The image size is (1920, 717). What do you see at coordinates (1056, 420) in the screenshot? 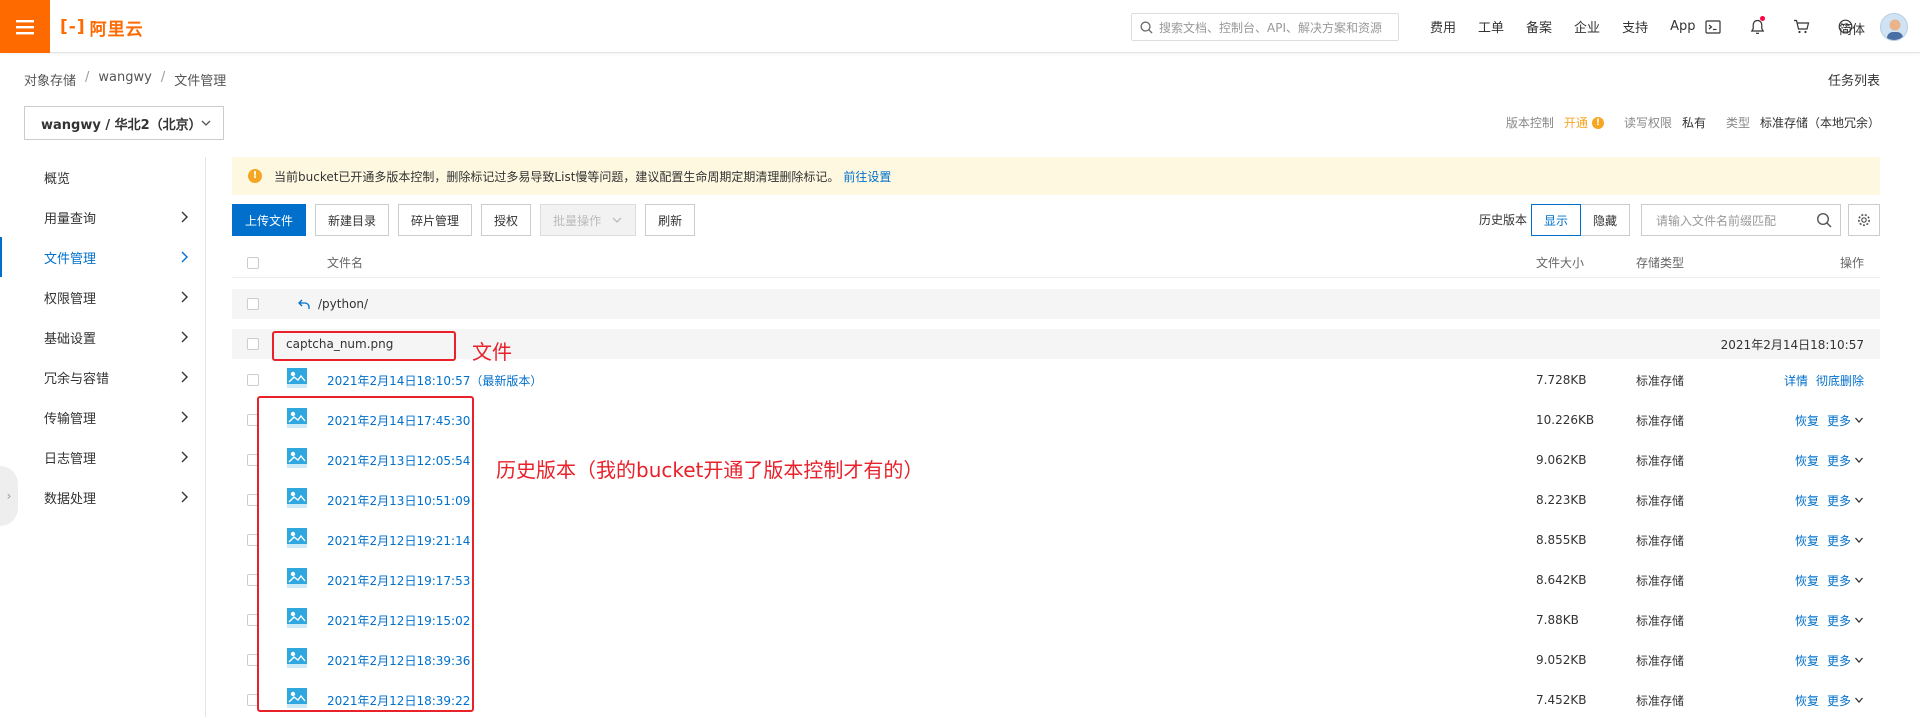
I see `version-row: 2021年2月14日17:45:30 10.226KB 标准存储 恢复 更多` at bounding box center [1056, 420].